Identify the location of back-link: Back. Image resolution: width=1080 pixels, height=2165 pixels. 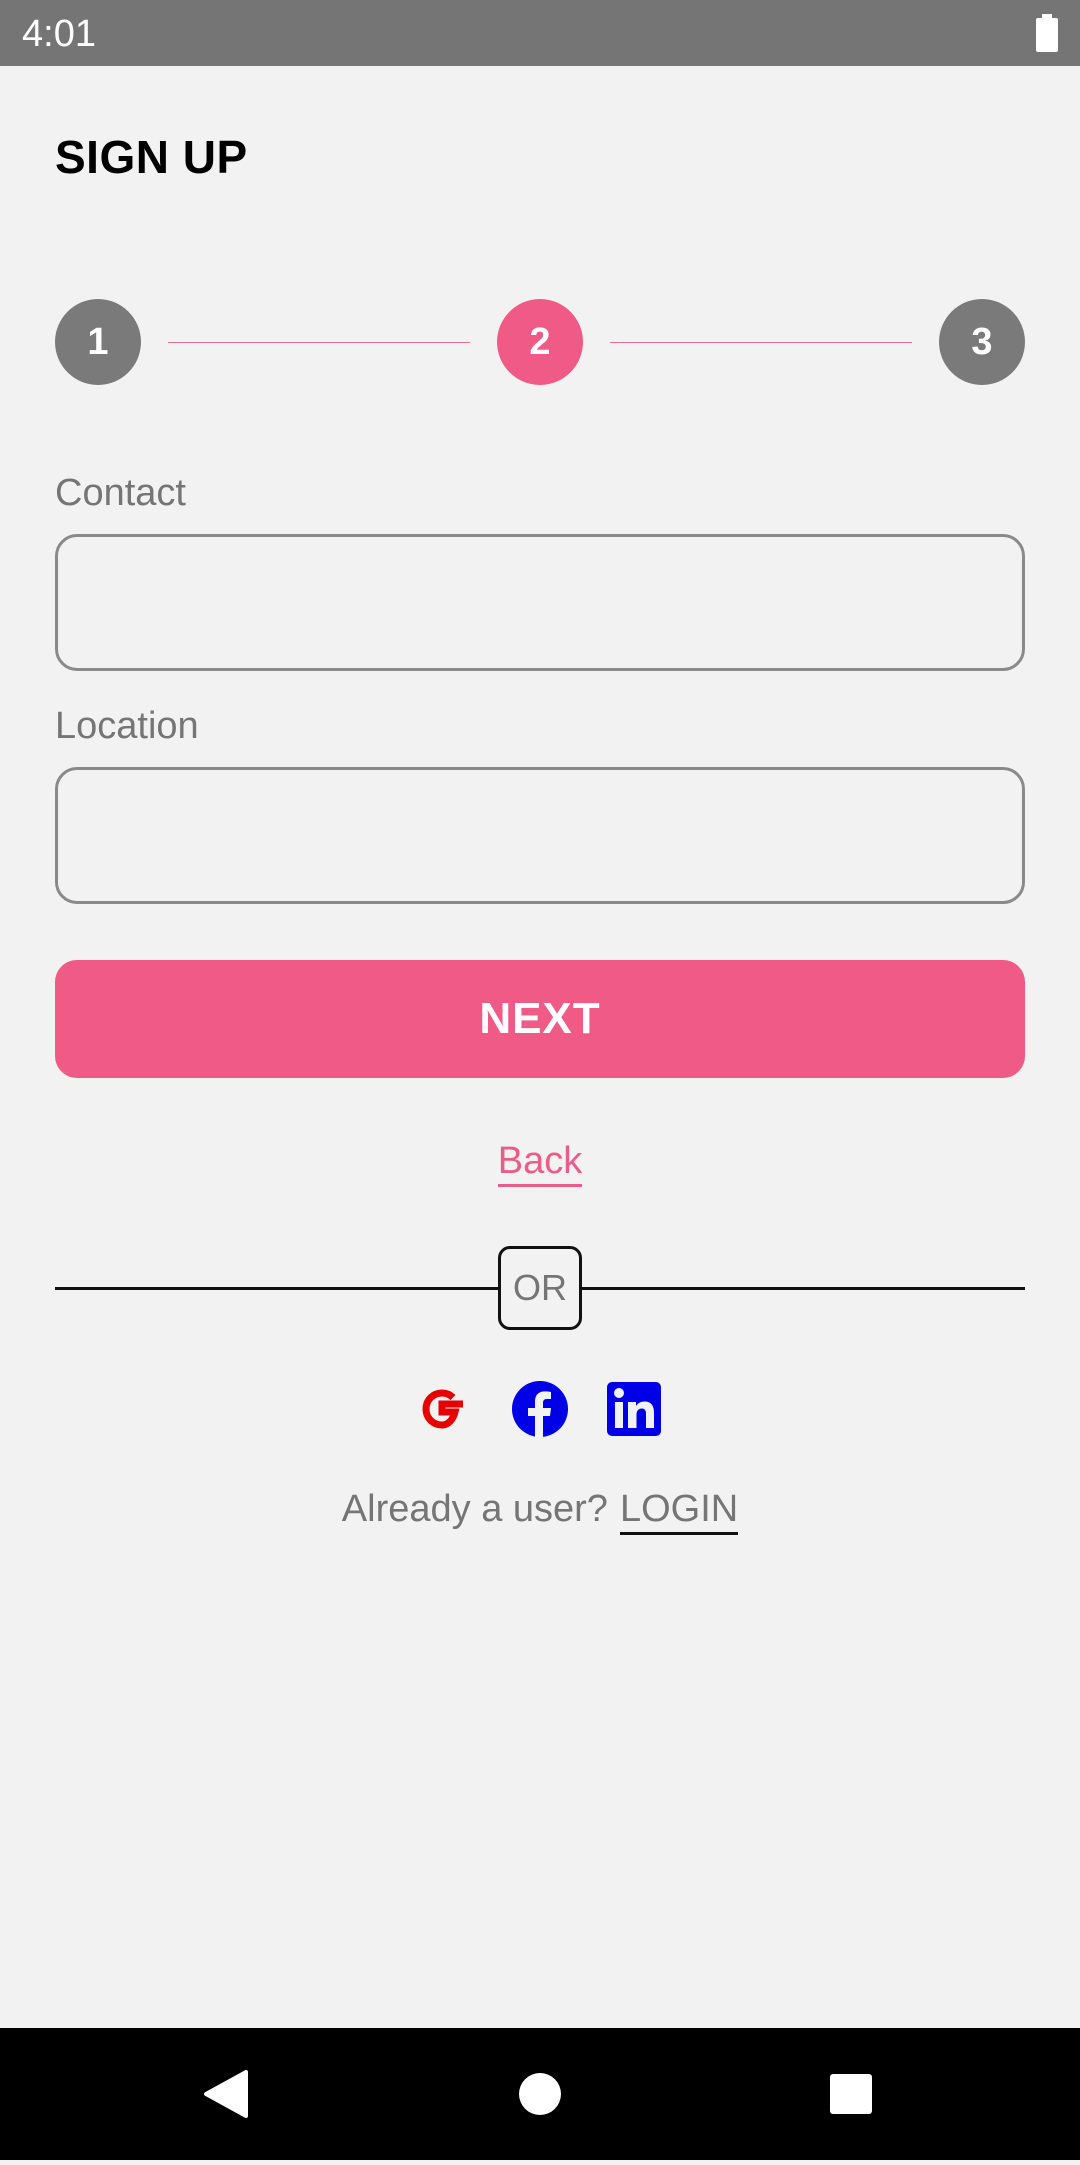
(540, 1163).